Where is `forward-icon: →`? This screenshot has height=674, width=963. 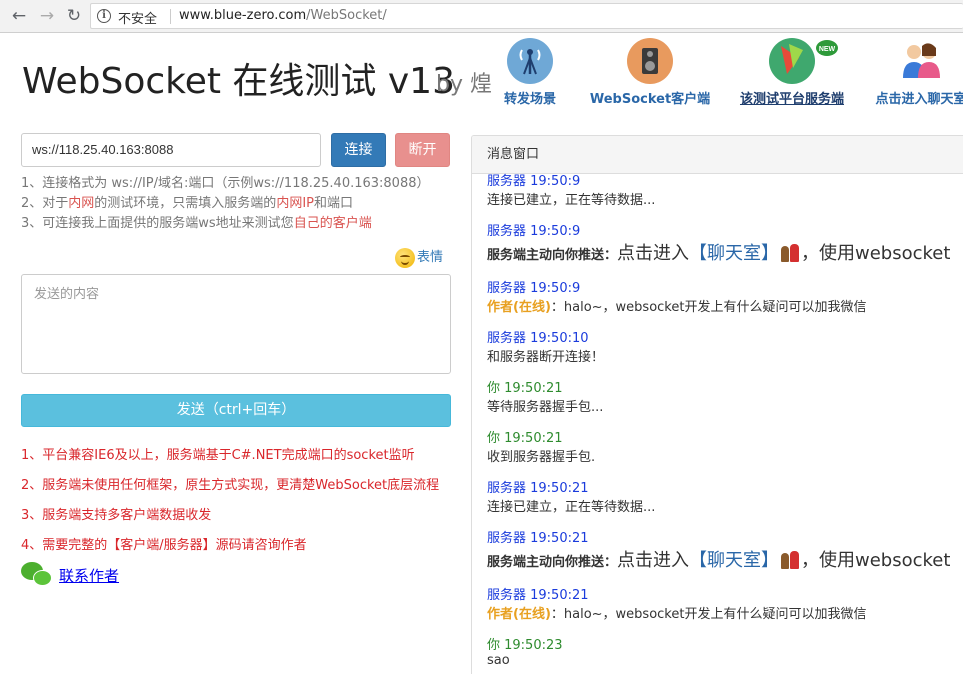
forward-icon: → is located at coordinates (47, 16).